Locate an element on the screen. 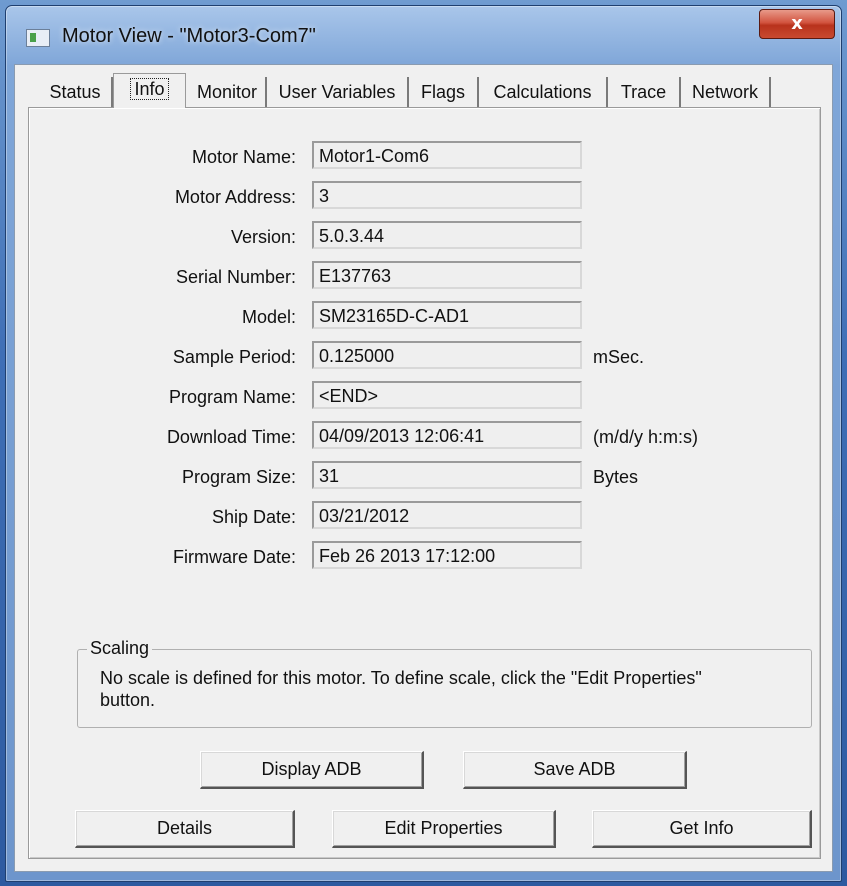 This screenshot has width=847, height=886. tab-label: Info is located at coordinates (149, 89).